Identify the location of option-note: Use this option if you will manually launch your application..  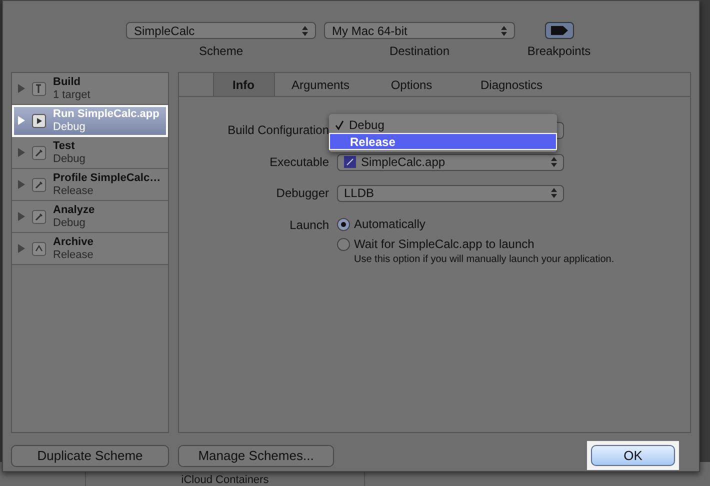
(484, 260).